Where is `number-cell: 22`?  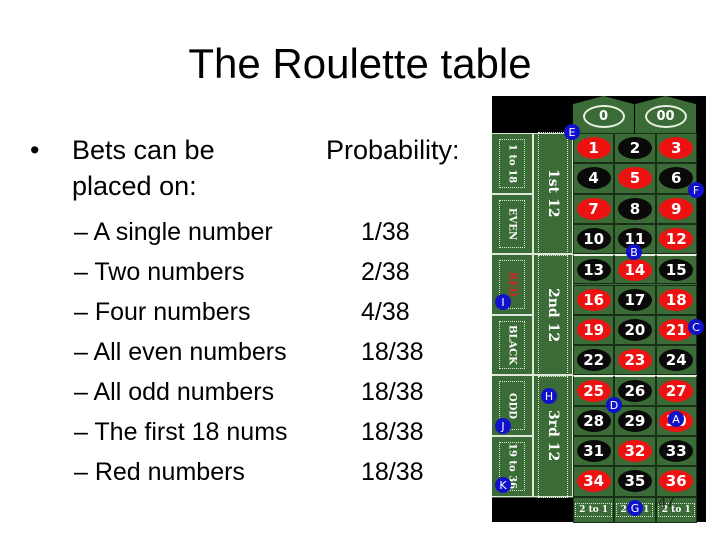
number-cell: 22 is located at coordinates (594, 360).